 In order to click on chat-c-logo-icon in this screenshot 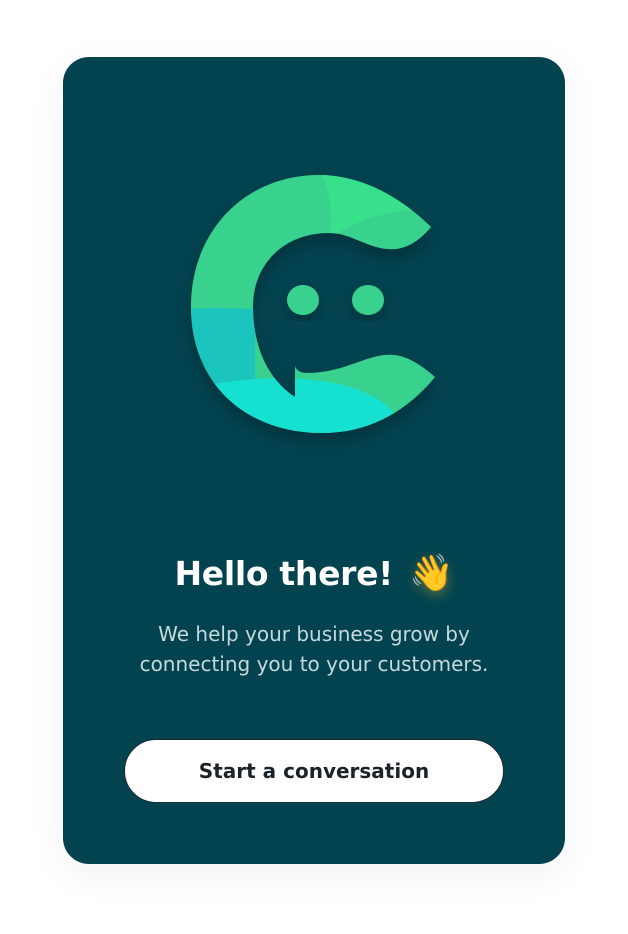, I will do `click(313, 304)`.